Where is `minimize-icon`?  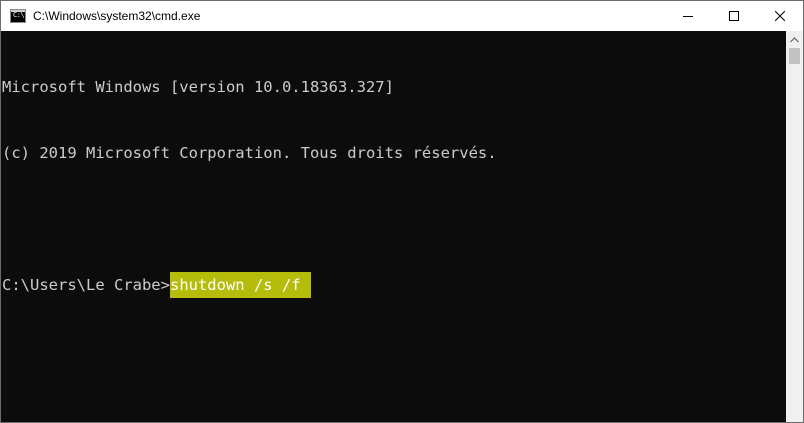
minimize-icon is located at coordinates (688, 16).